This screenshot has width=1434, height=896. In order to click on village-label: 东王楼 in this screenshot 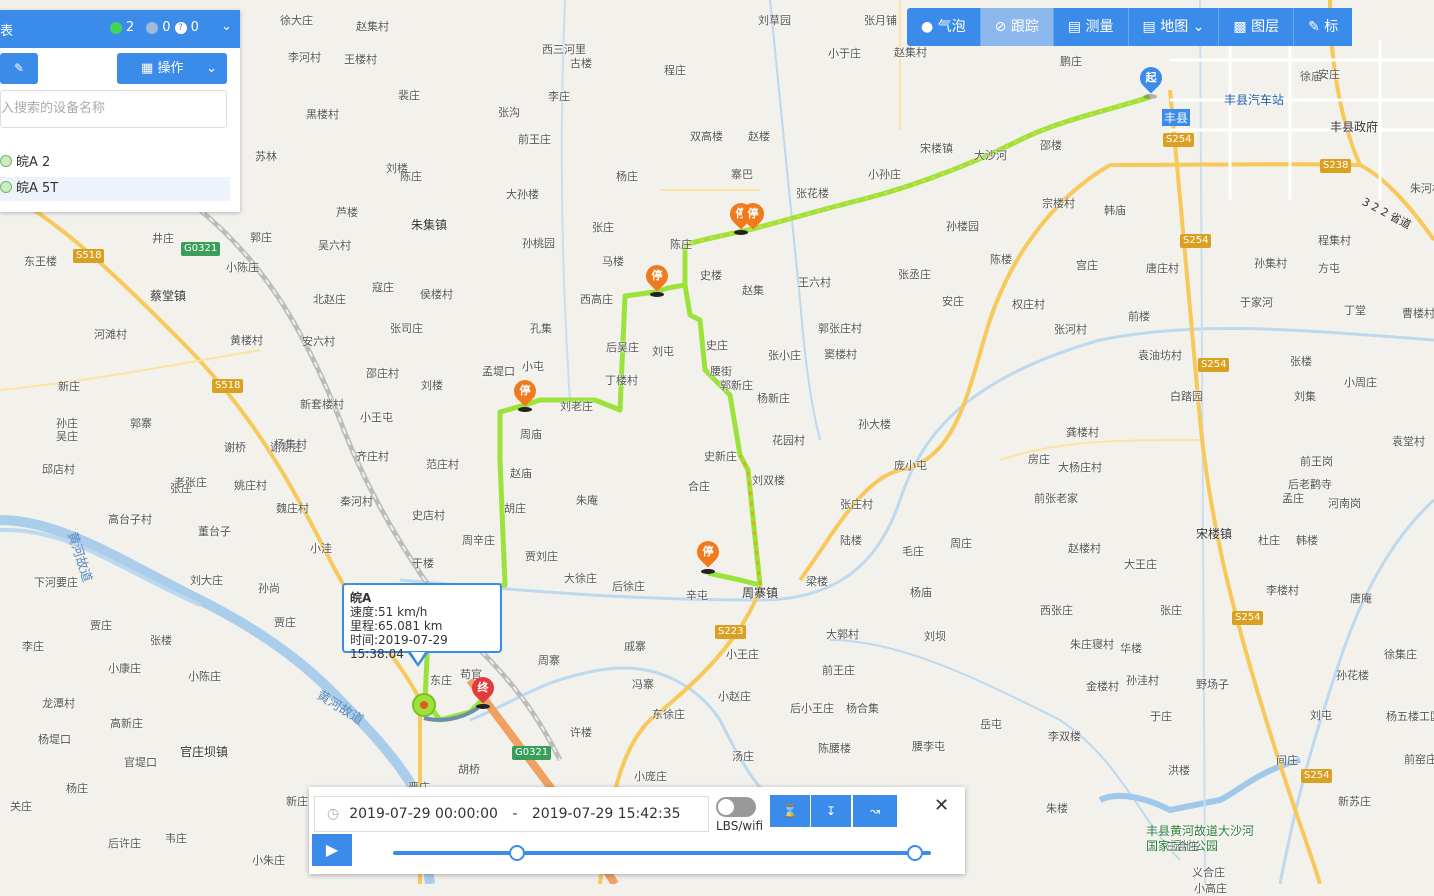, I will do `click(40, 261)`.